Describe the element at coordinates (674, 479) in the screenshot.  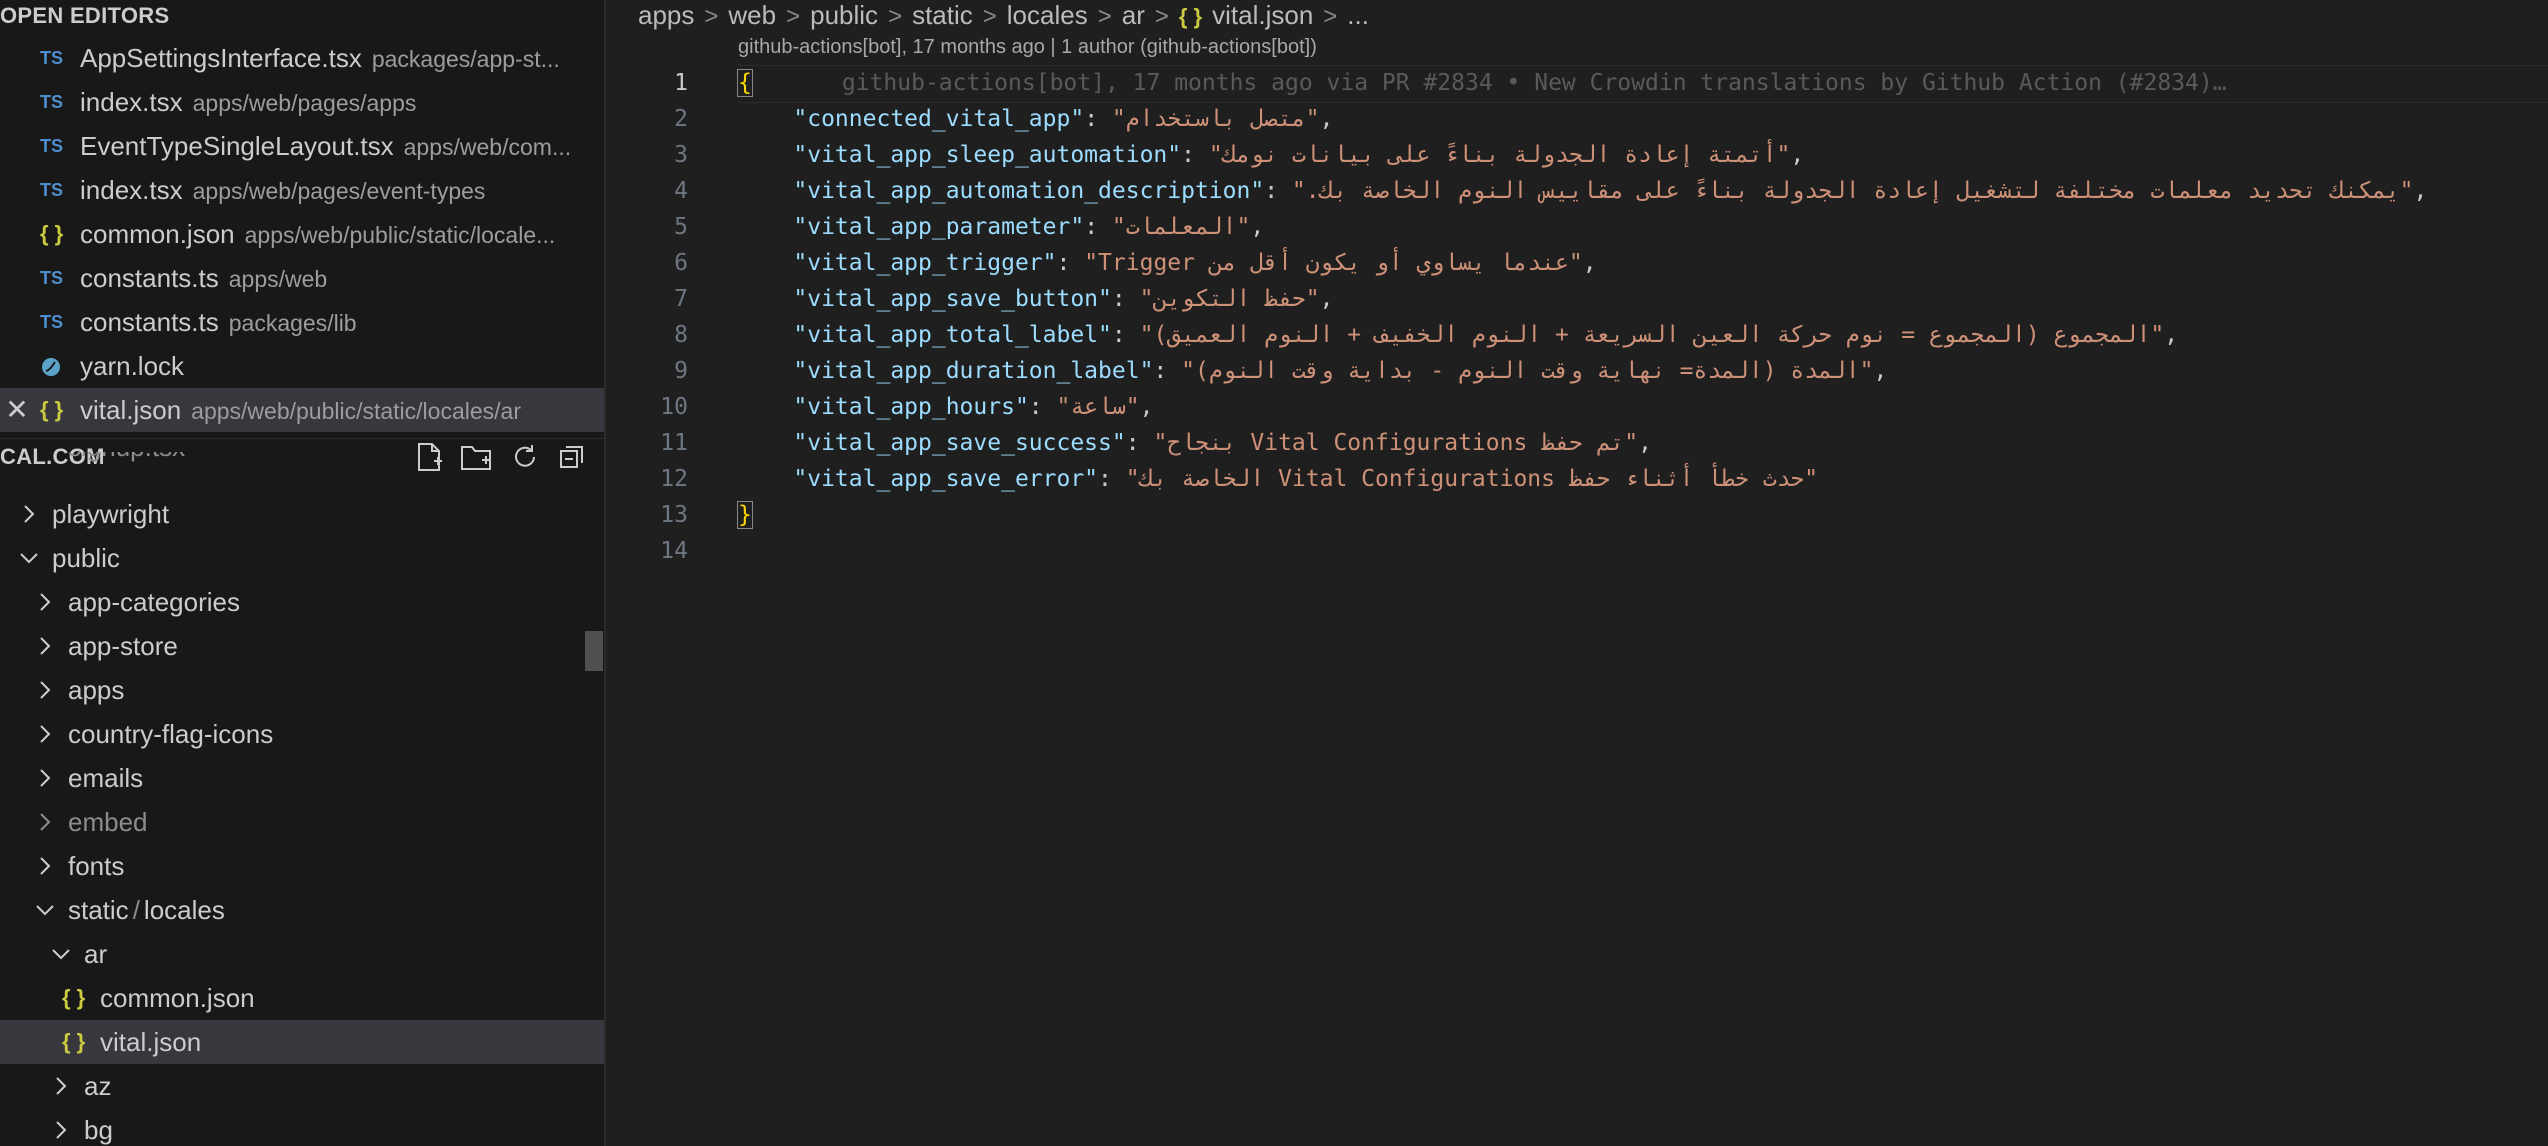
I see `line-number: 12` at that location.